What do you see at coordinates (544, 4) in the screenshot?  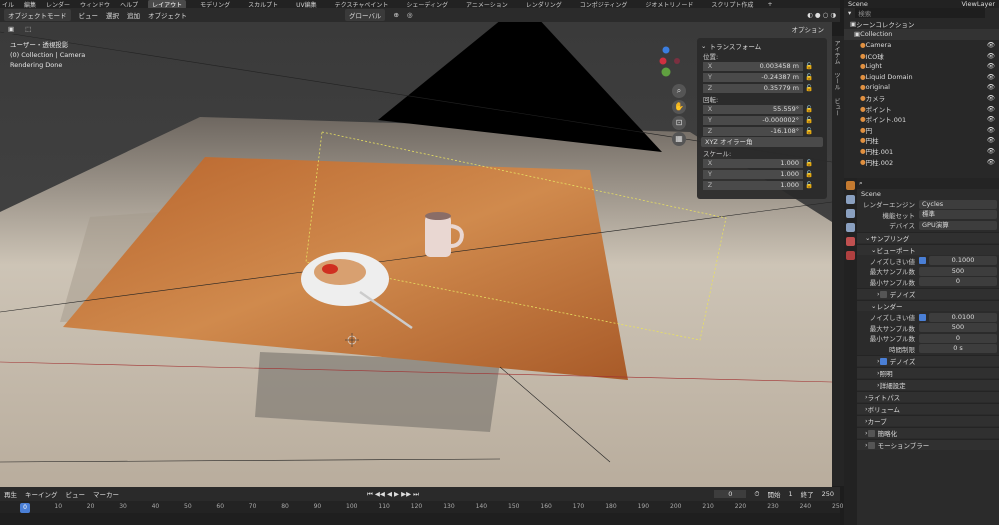 I see `tab-rendering: レンダリング` at bounding box center [544, 4].